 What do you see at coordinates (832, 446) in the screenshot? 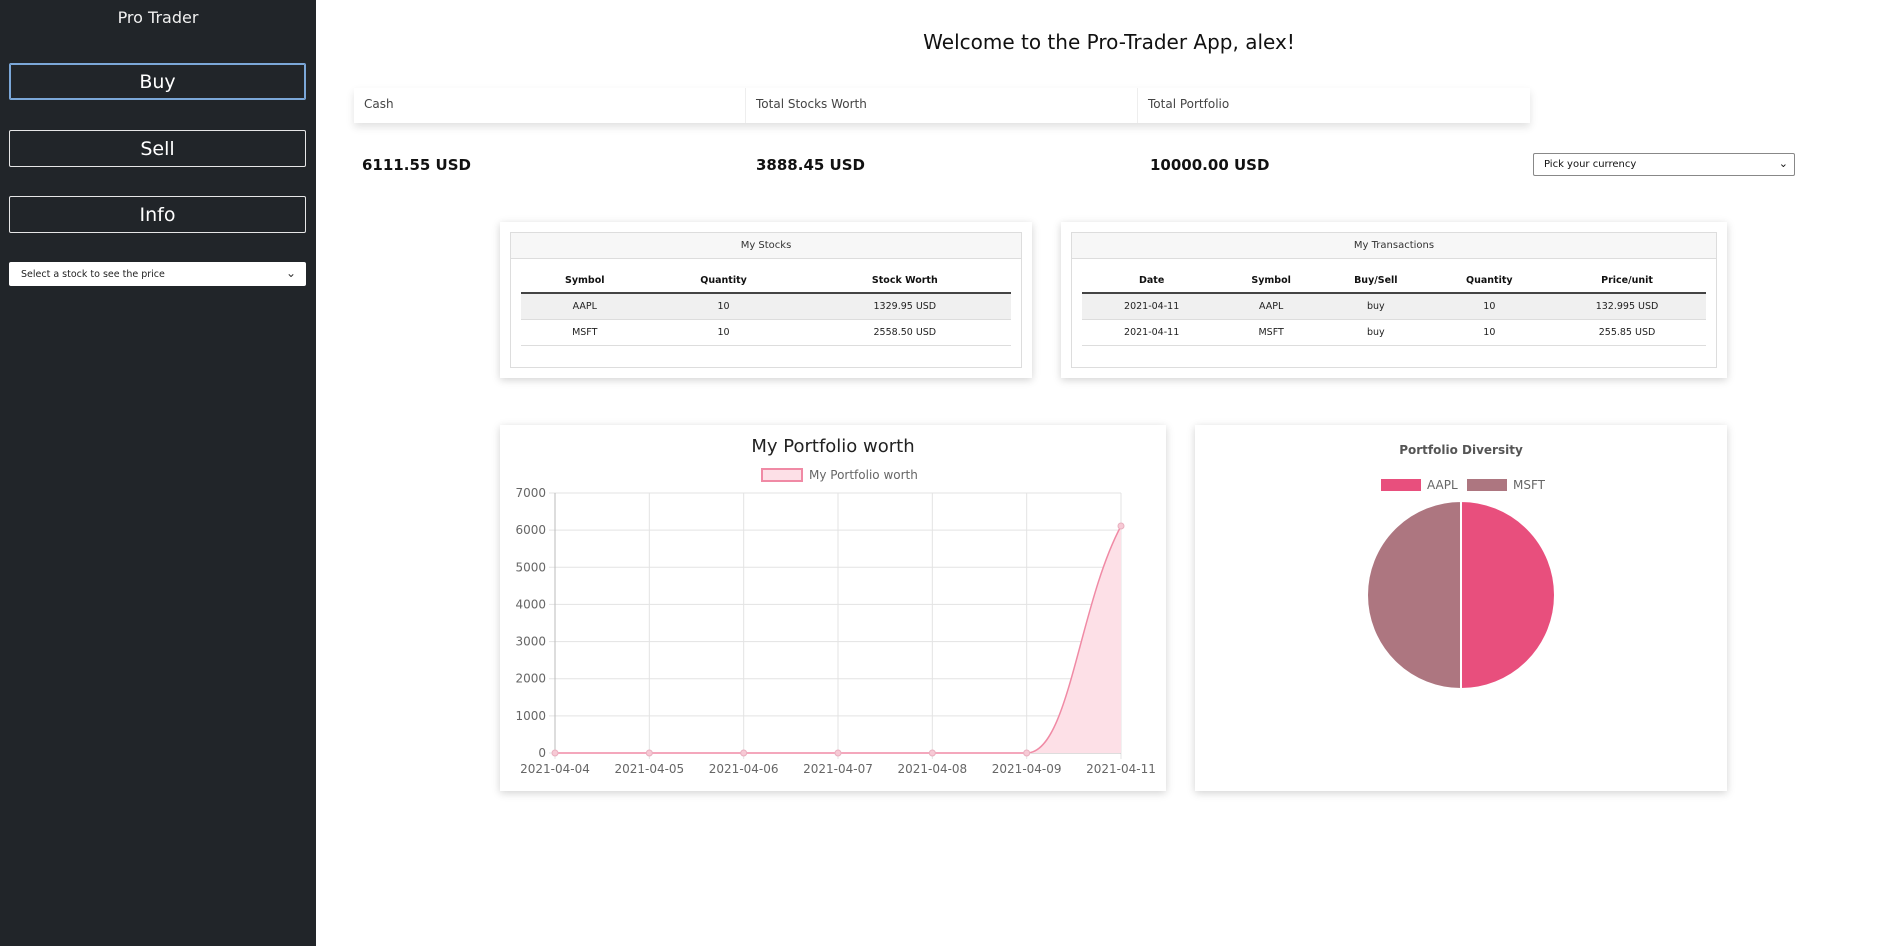
I see `chart-title: My Portfolio worth` at bounding box center [832, 446].